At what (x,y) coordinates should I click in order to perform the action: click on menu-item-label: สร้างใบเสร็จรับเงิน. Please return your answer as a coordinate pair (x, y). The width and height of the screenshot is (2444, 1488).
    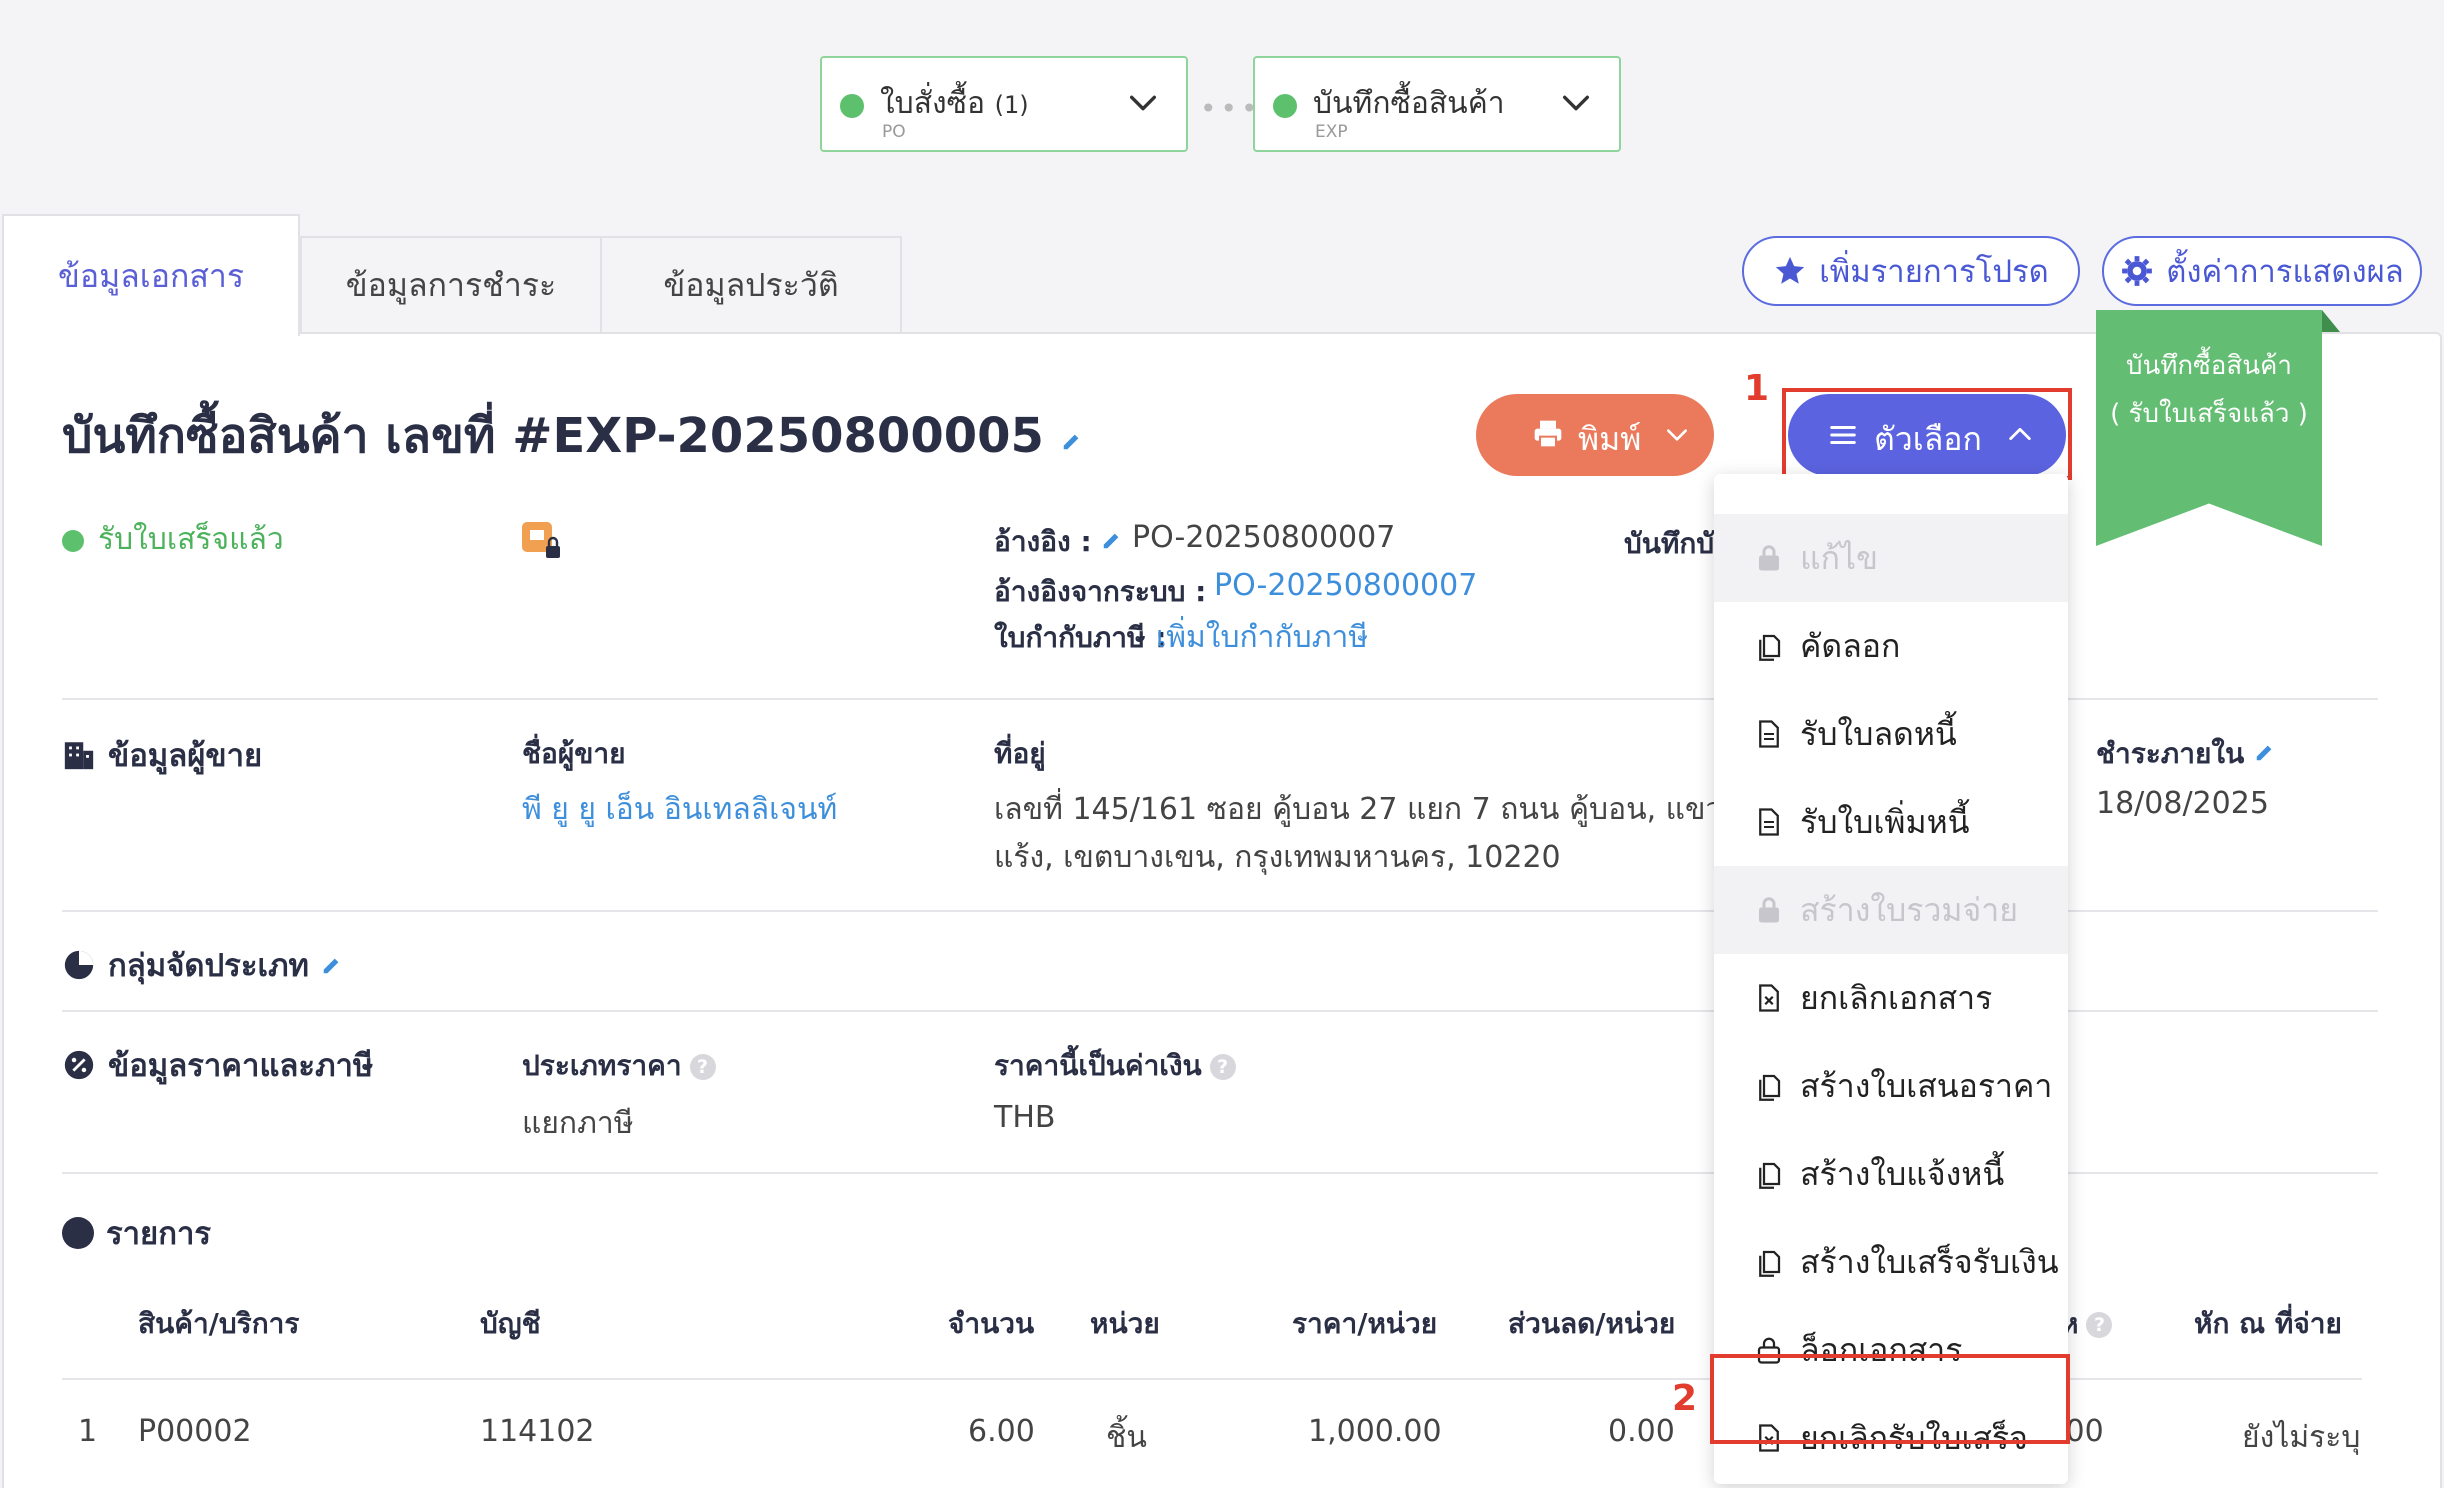
    Looking at the image, I should click on (1929, 1261).